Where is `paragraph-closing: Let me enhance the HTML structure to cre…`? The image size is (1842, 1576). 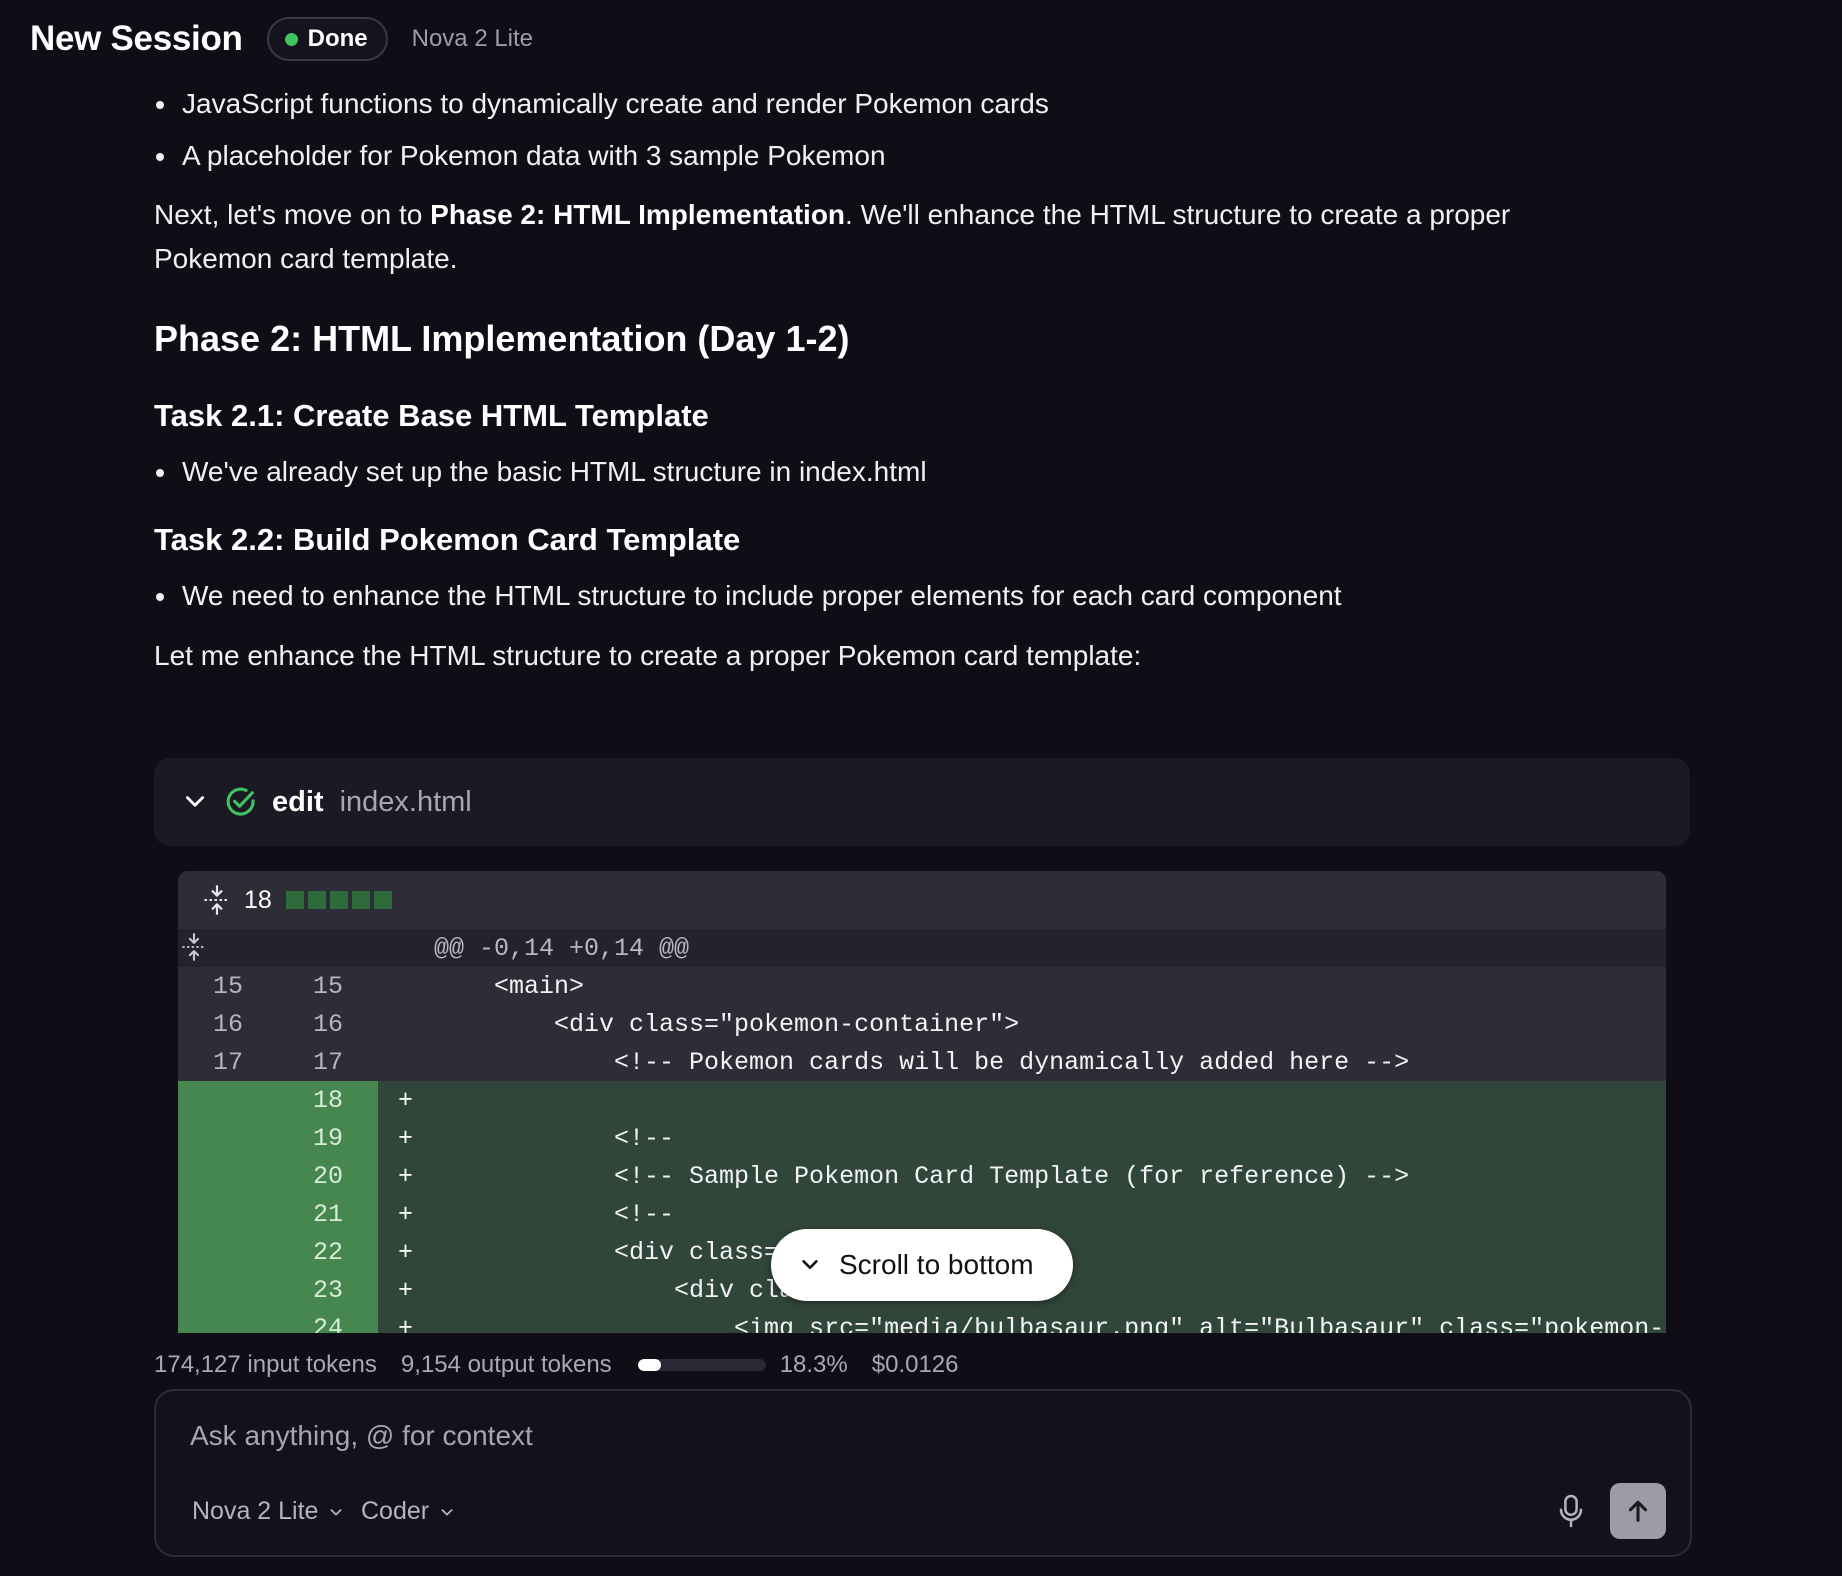 paragraph-closing: Let me enhance the HTML structure to cre… is located at coordinates (648, 655).